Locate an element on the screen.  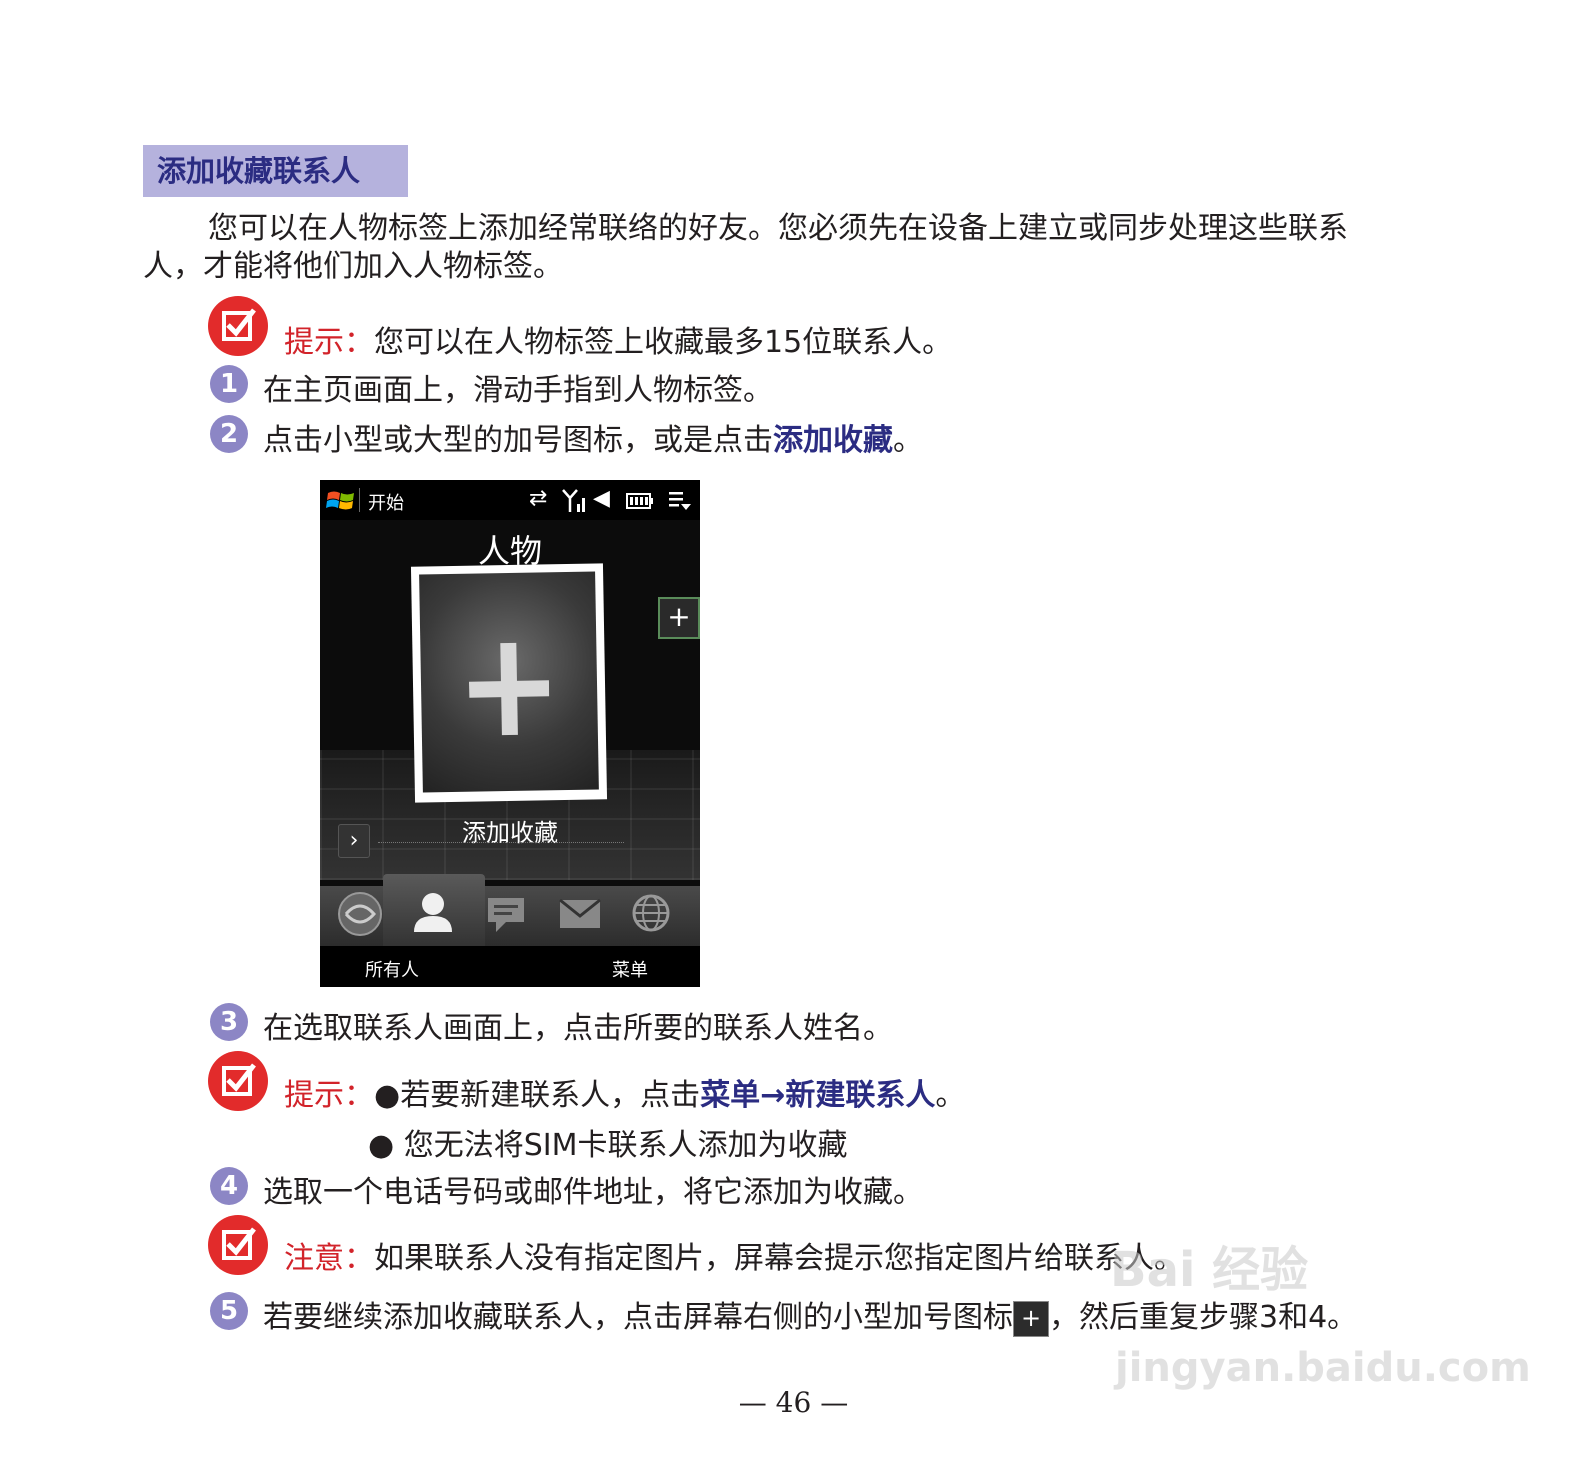
watermark-logo: Bai 经验 is located at coordinates (1209, 1270).